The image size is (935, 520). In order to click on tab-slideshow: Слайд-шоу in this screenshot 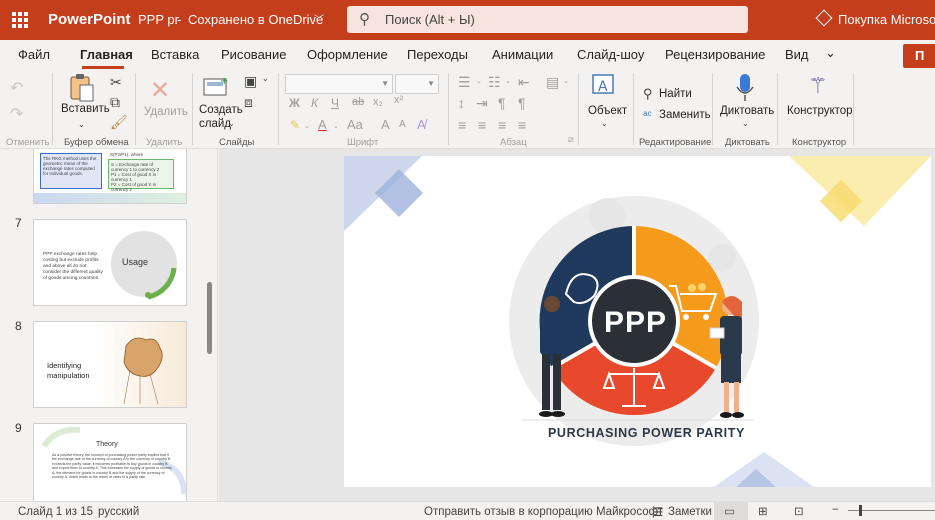, I will do `click(610, 54)`.